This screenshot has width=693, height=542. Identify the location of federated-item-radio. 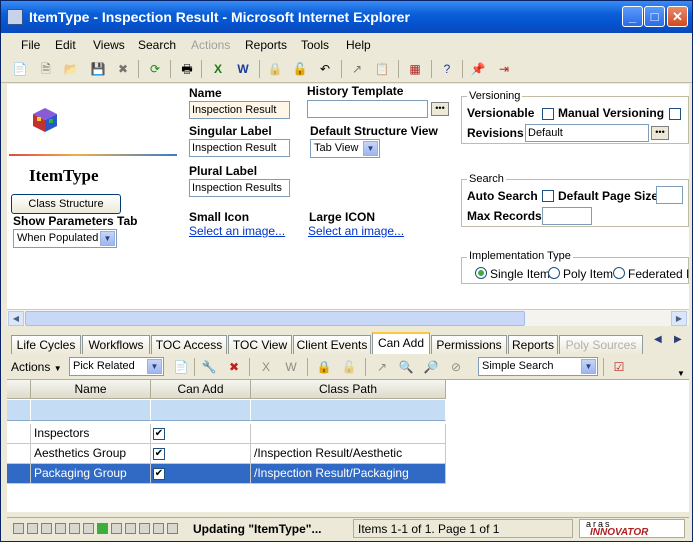
(619, 273).